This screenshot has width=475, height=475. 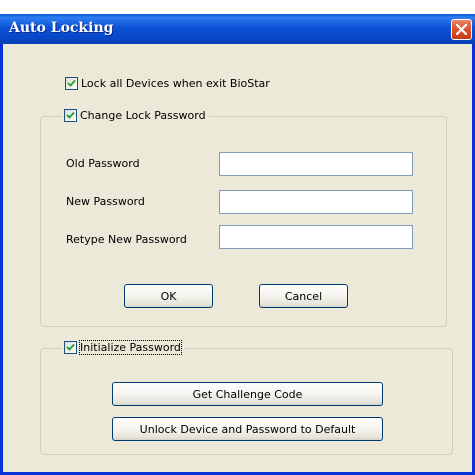 What do you see at coordinates (247, 394) in the screenshot?
I see `get-challenge-code-button: Get Challenge Code` at bounding box center [247, 394].